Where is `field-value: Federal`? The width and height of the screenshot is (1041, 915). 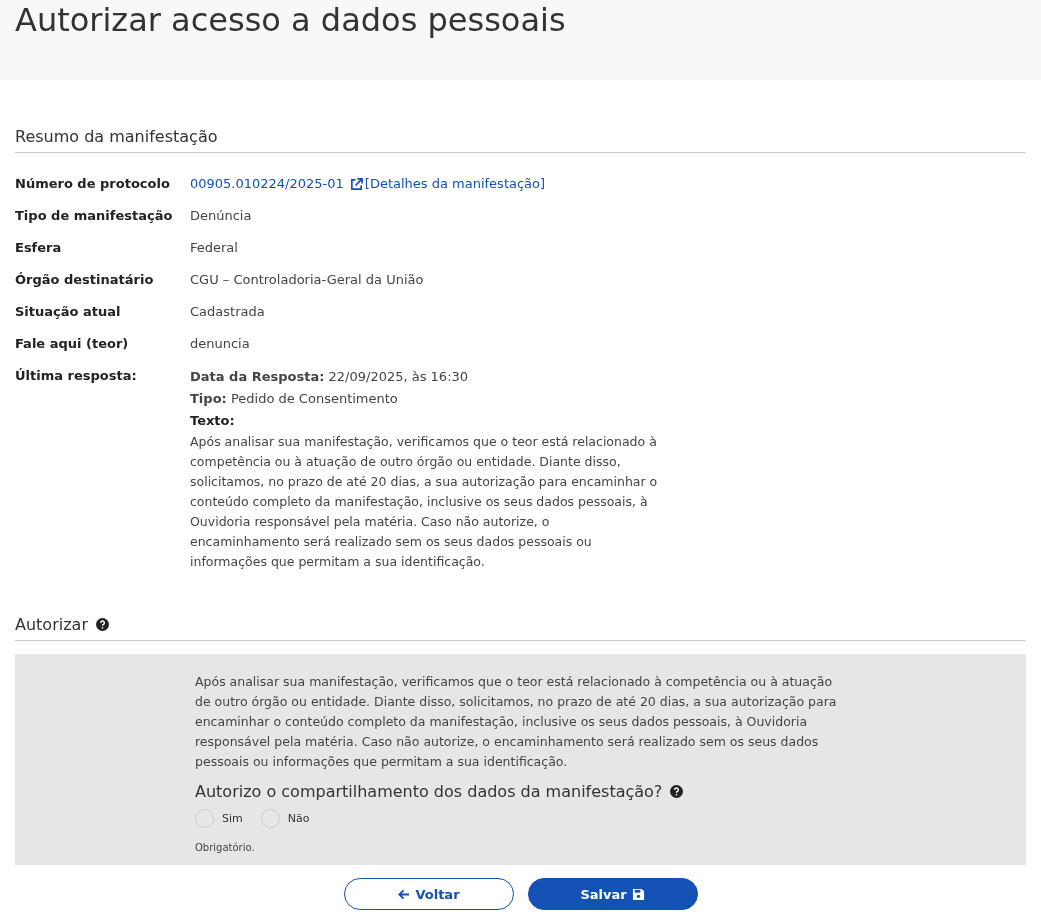 field-value: Federal is located at coordinates (214, 248).